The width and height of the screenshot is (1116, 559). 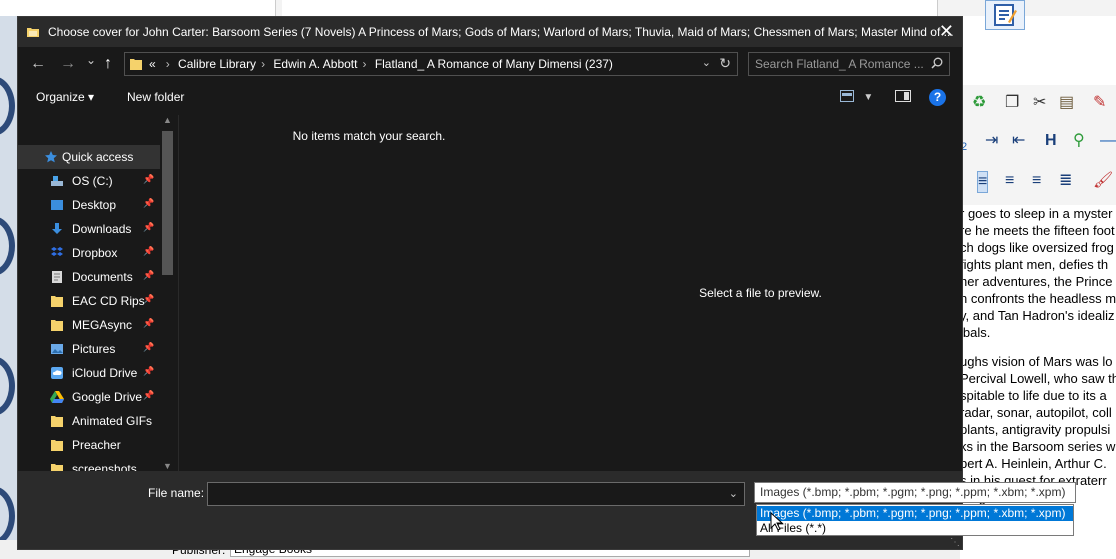 I want to click on paste-icon: ▤, so click(x=1066, y=103).